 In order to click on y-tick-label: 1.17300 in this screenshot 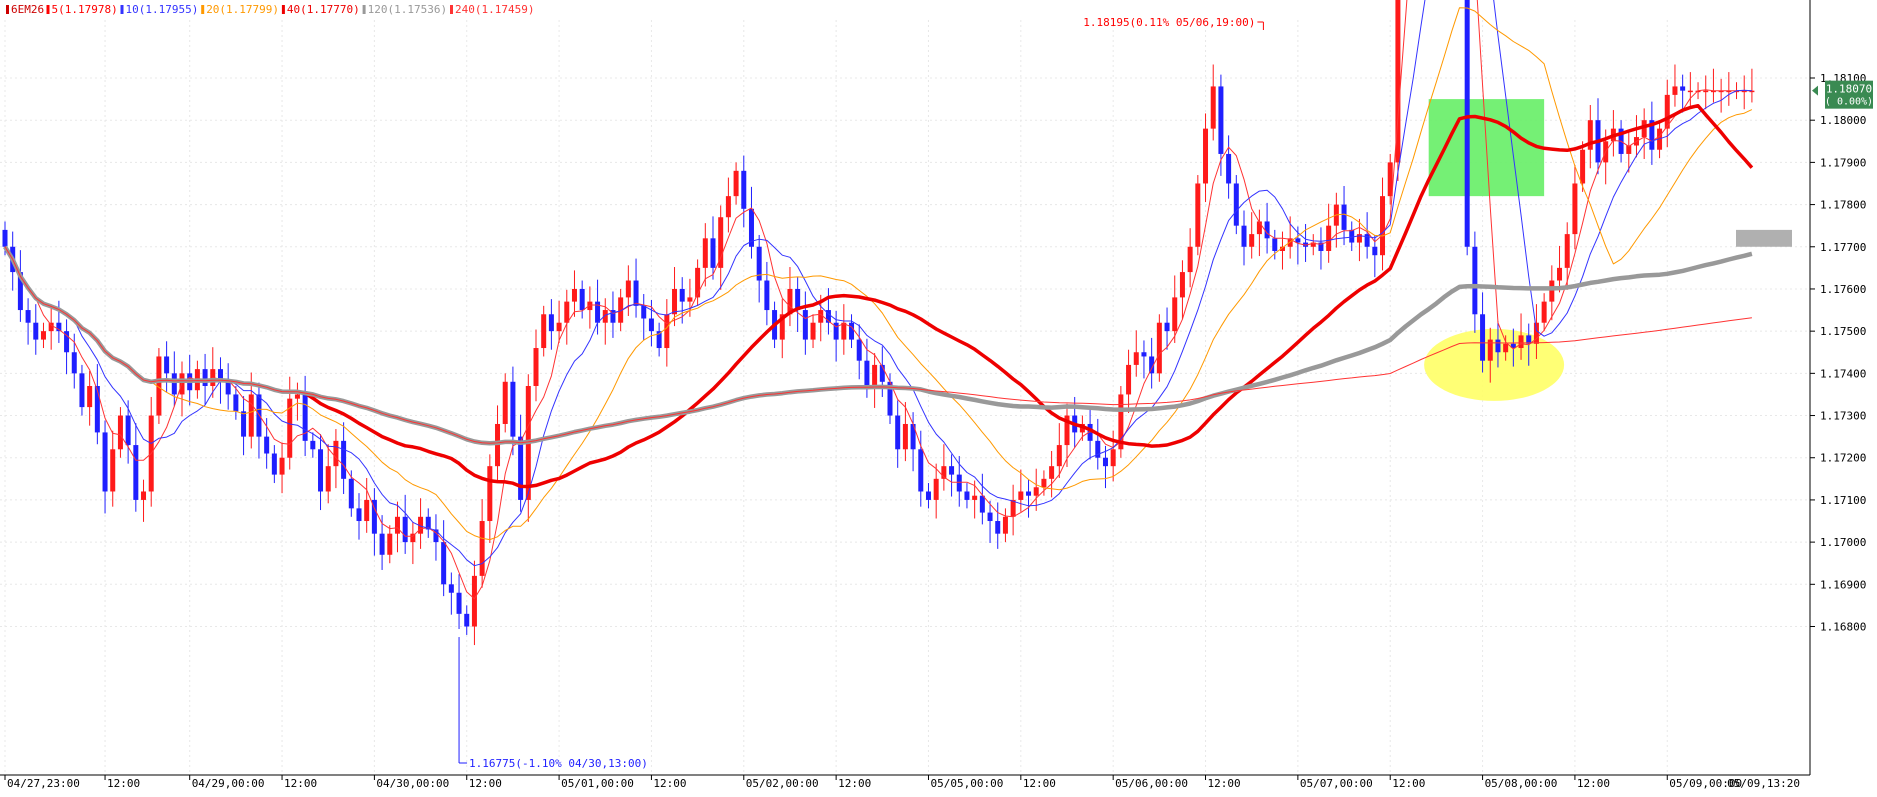, I will do `click(1843, 416)`.